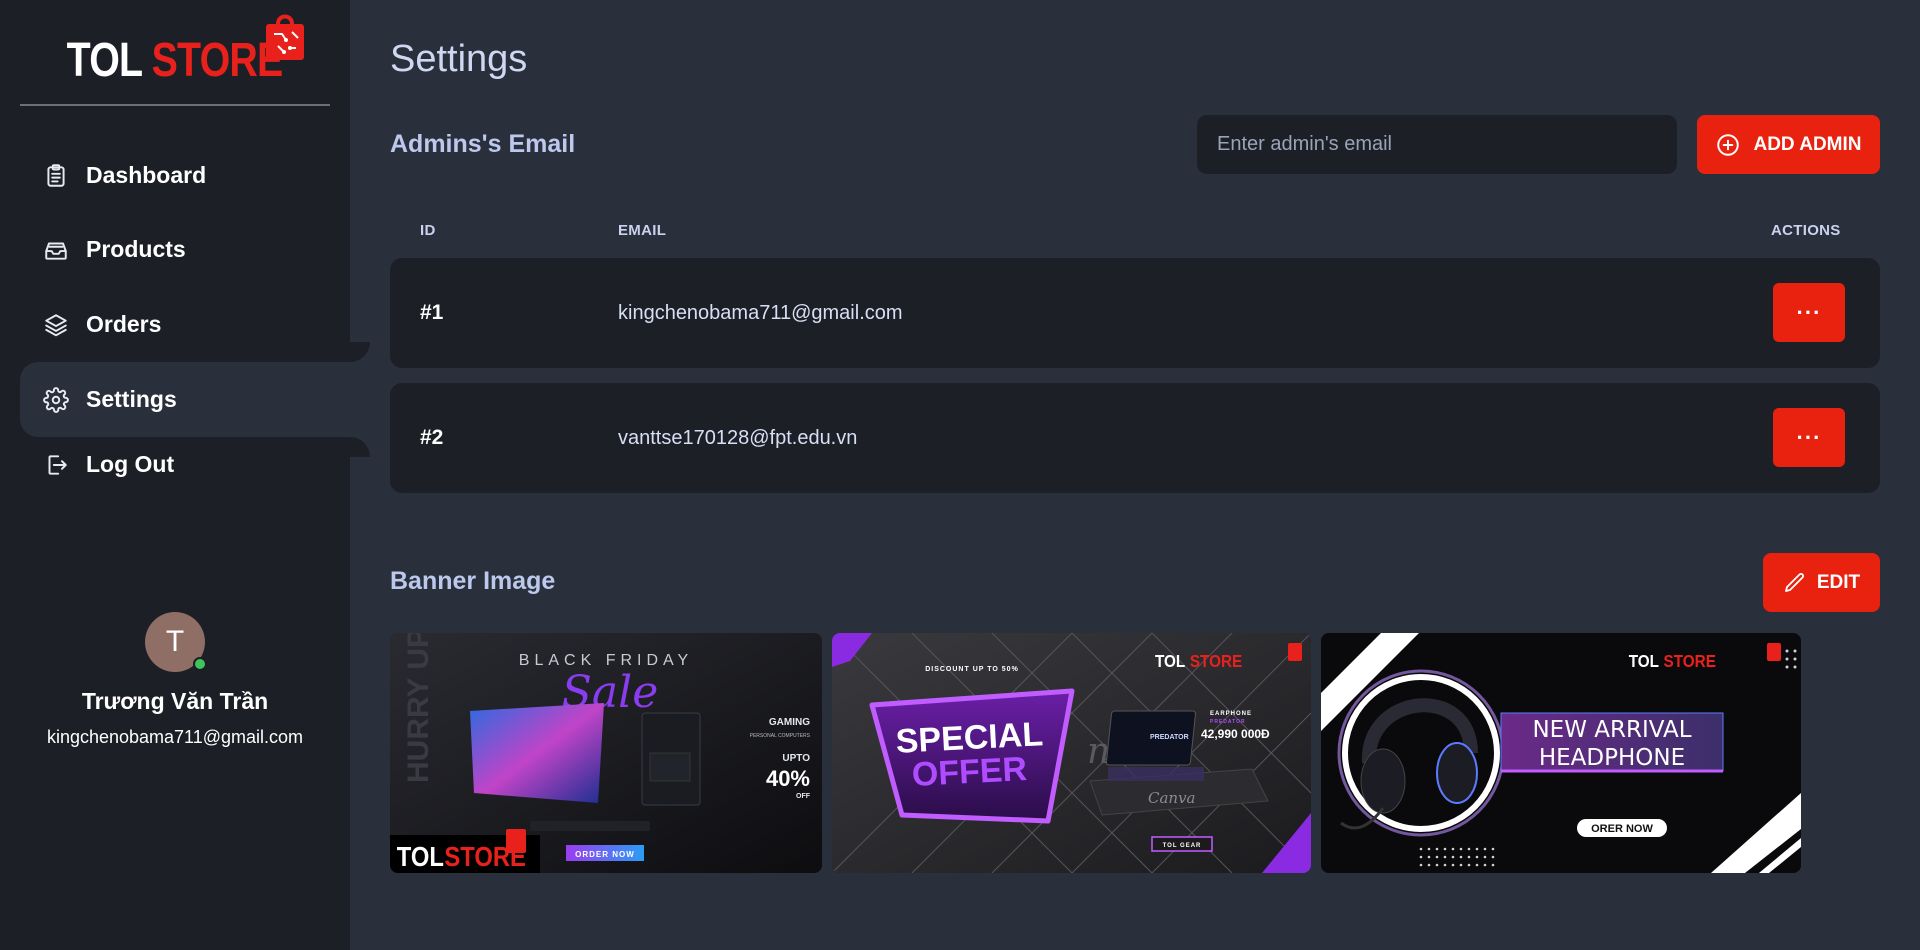  I want to click on column-header-actions: ACTIONS, so click(1806, 230).